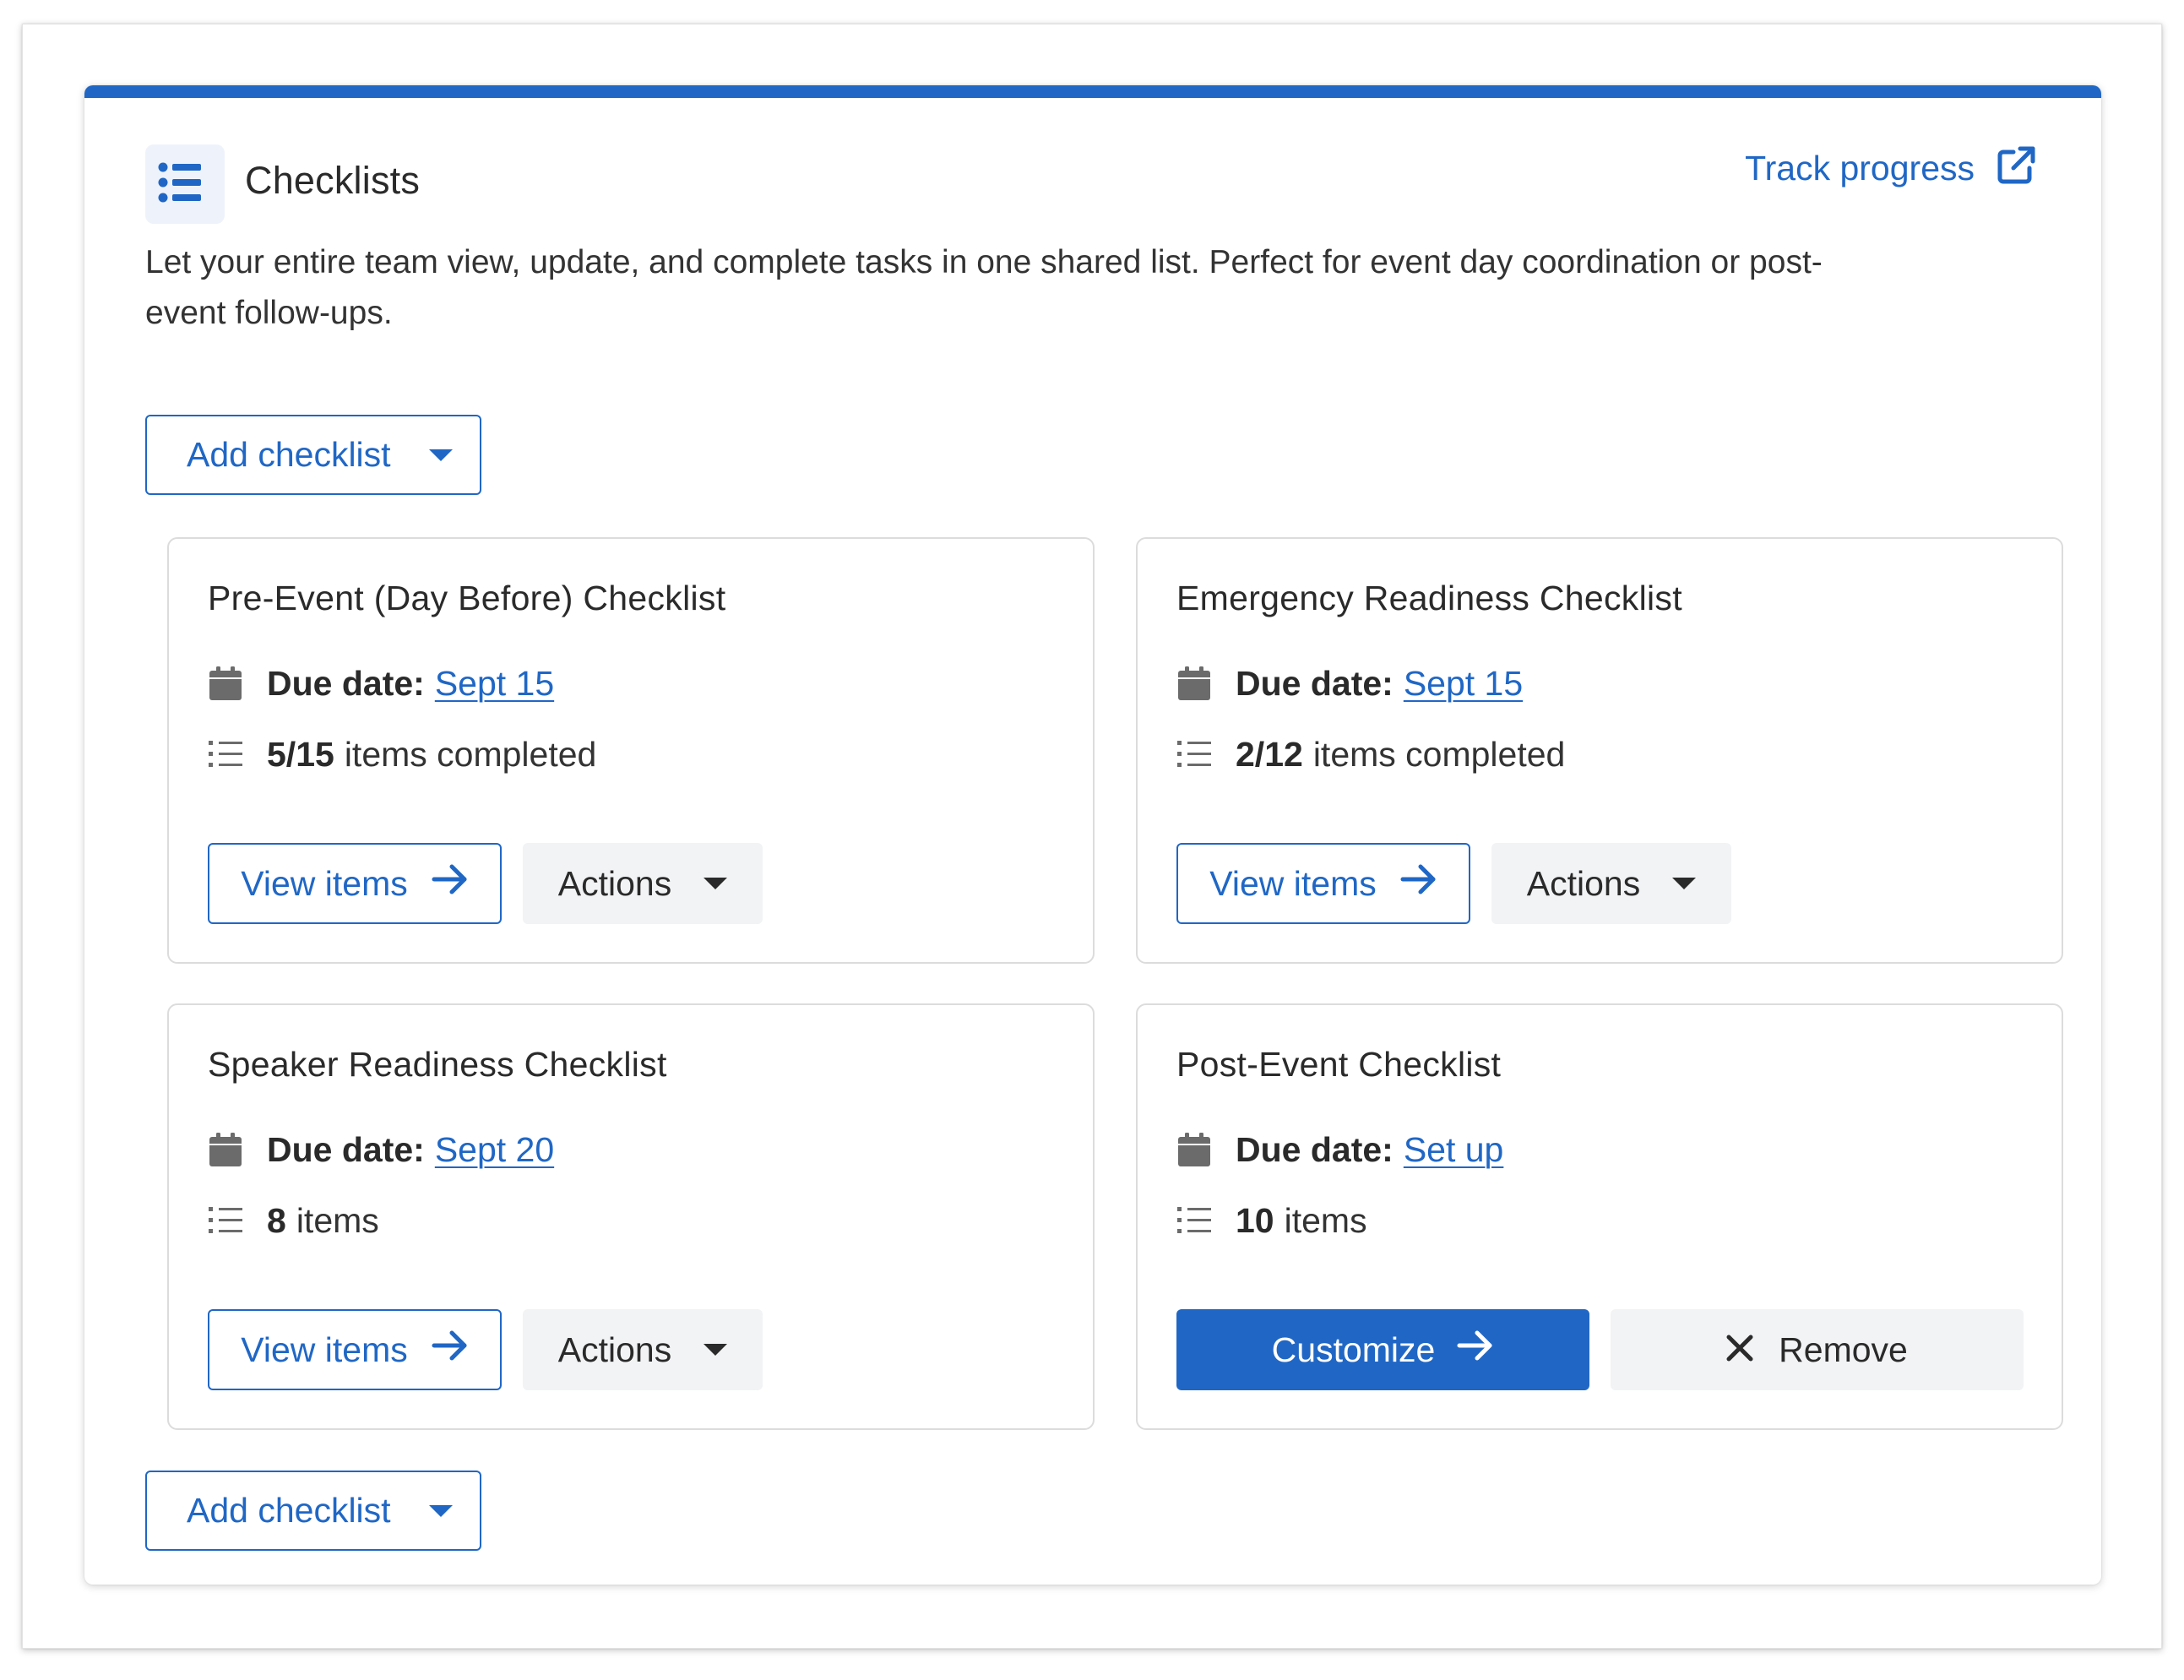 This screenshot has width=2184, height=1680. I want to click on track-progress-label: Track progress, so click(1860, 168).